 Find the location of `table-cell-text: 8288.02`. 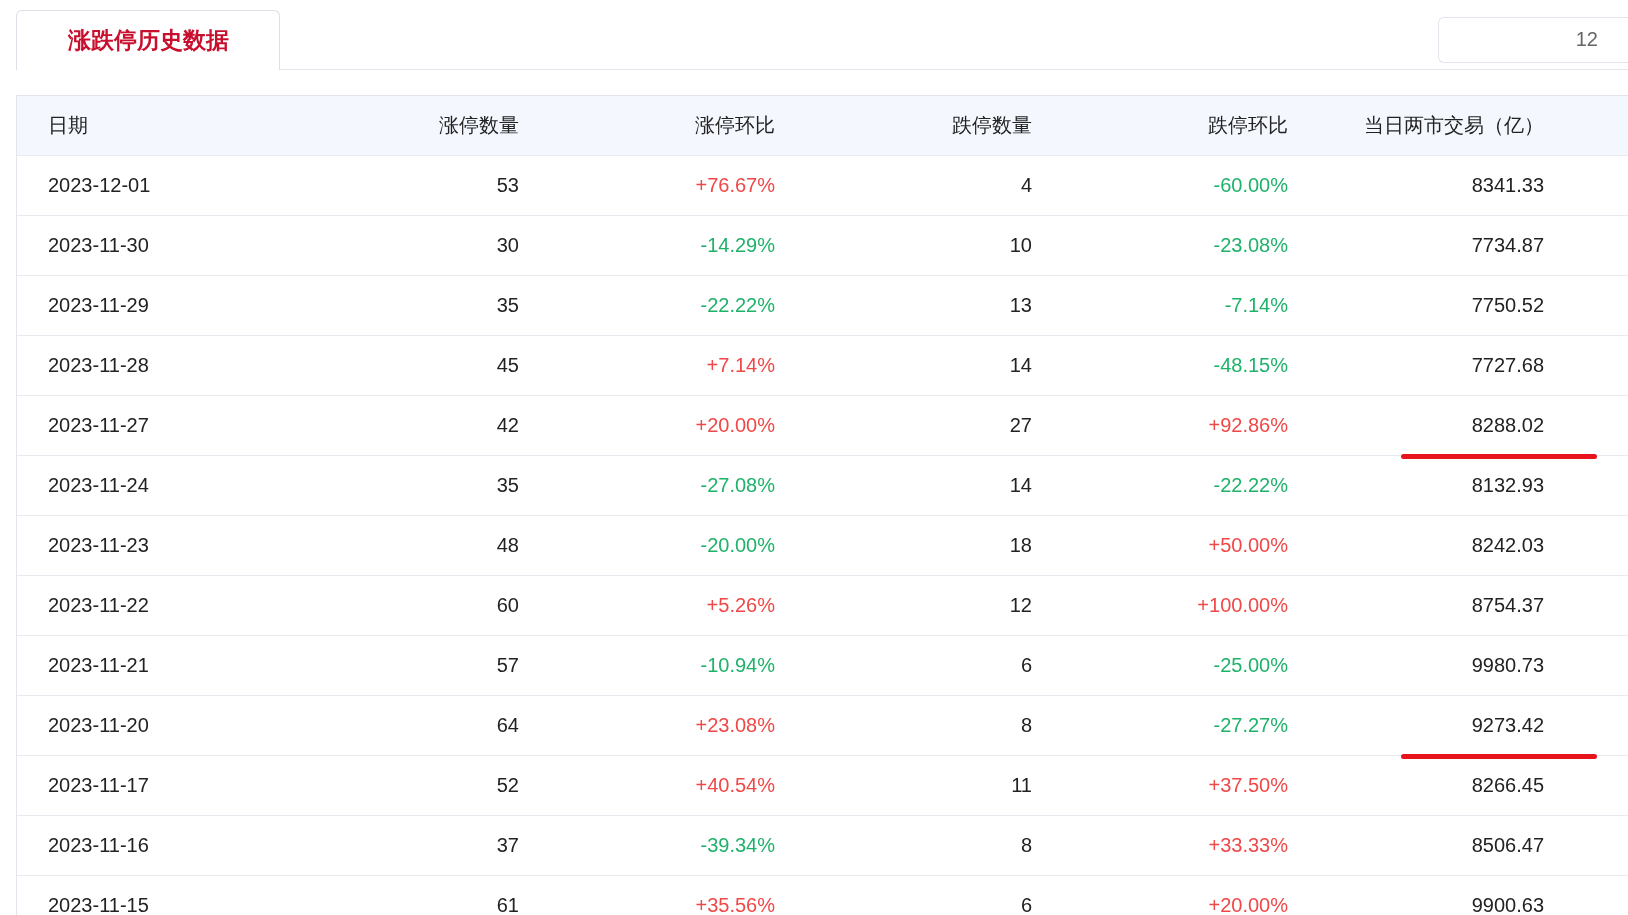

table-cell-text: 8288.02 is located at coordinates (1507, 425).